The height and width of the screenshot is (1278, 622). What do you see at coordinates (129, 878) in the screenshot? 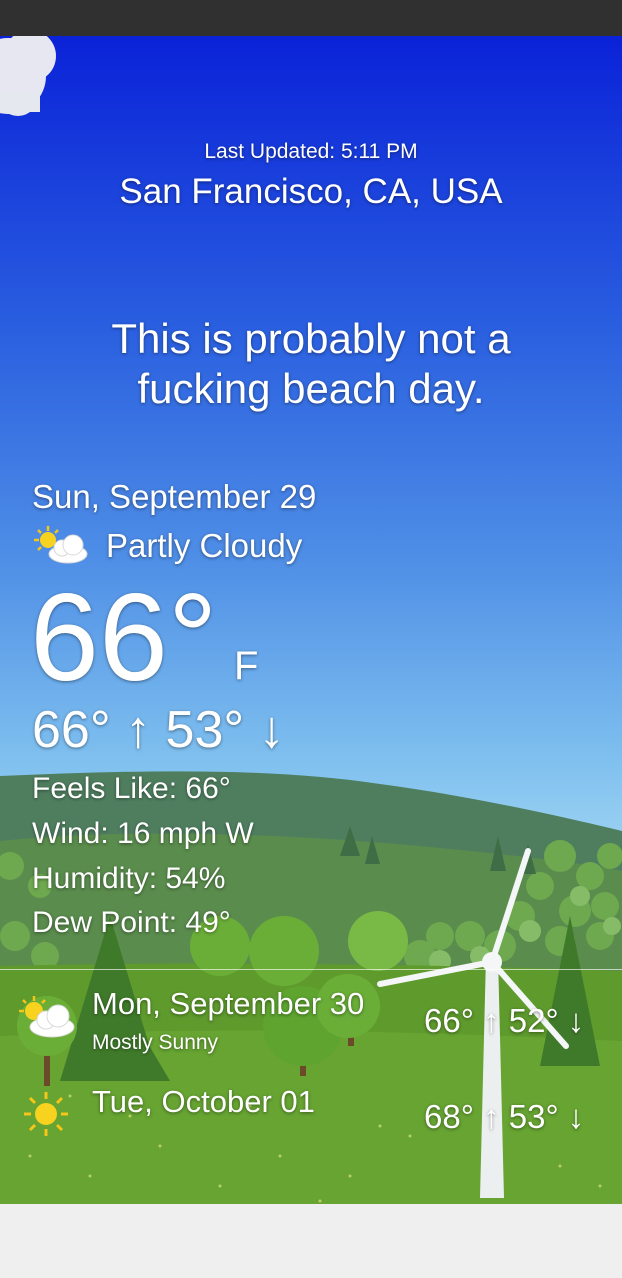
I see `humidity: Humidity: 54%` at bounding box center [129, 878].